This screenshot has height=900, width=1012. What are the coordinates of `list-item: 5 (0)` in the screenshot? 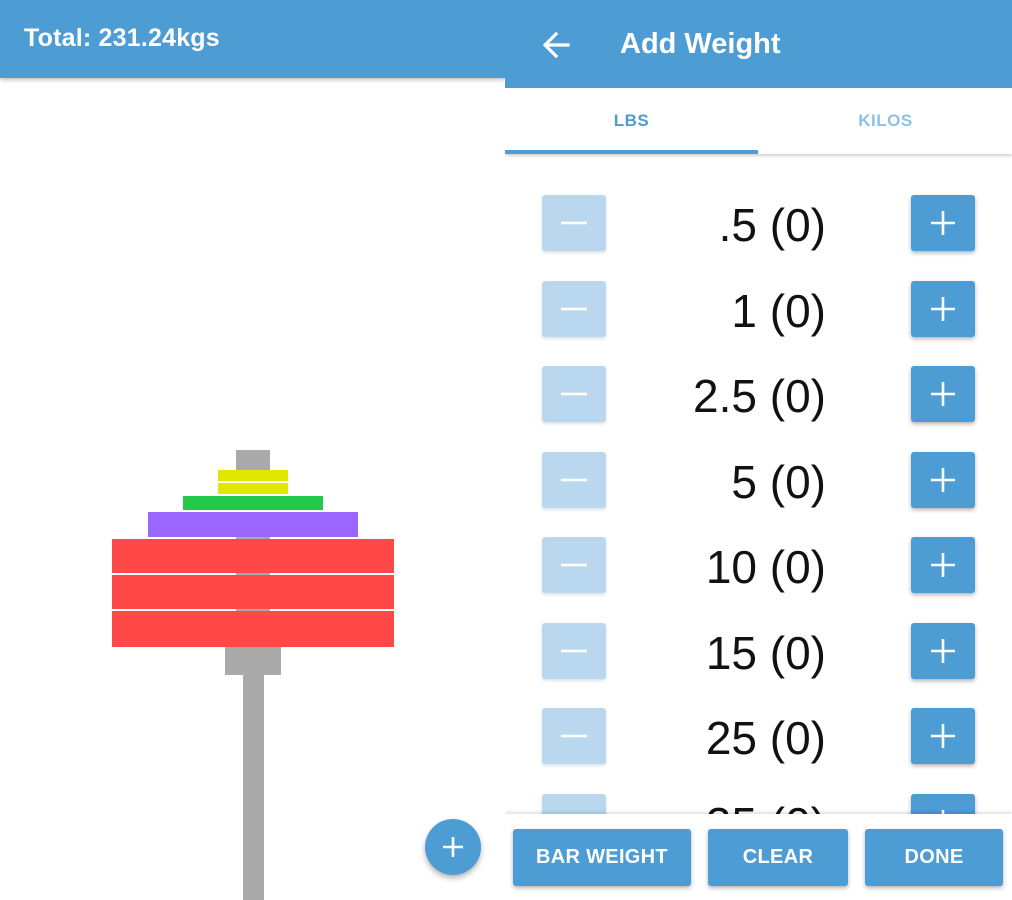 It's located at (758, 459).